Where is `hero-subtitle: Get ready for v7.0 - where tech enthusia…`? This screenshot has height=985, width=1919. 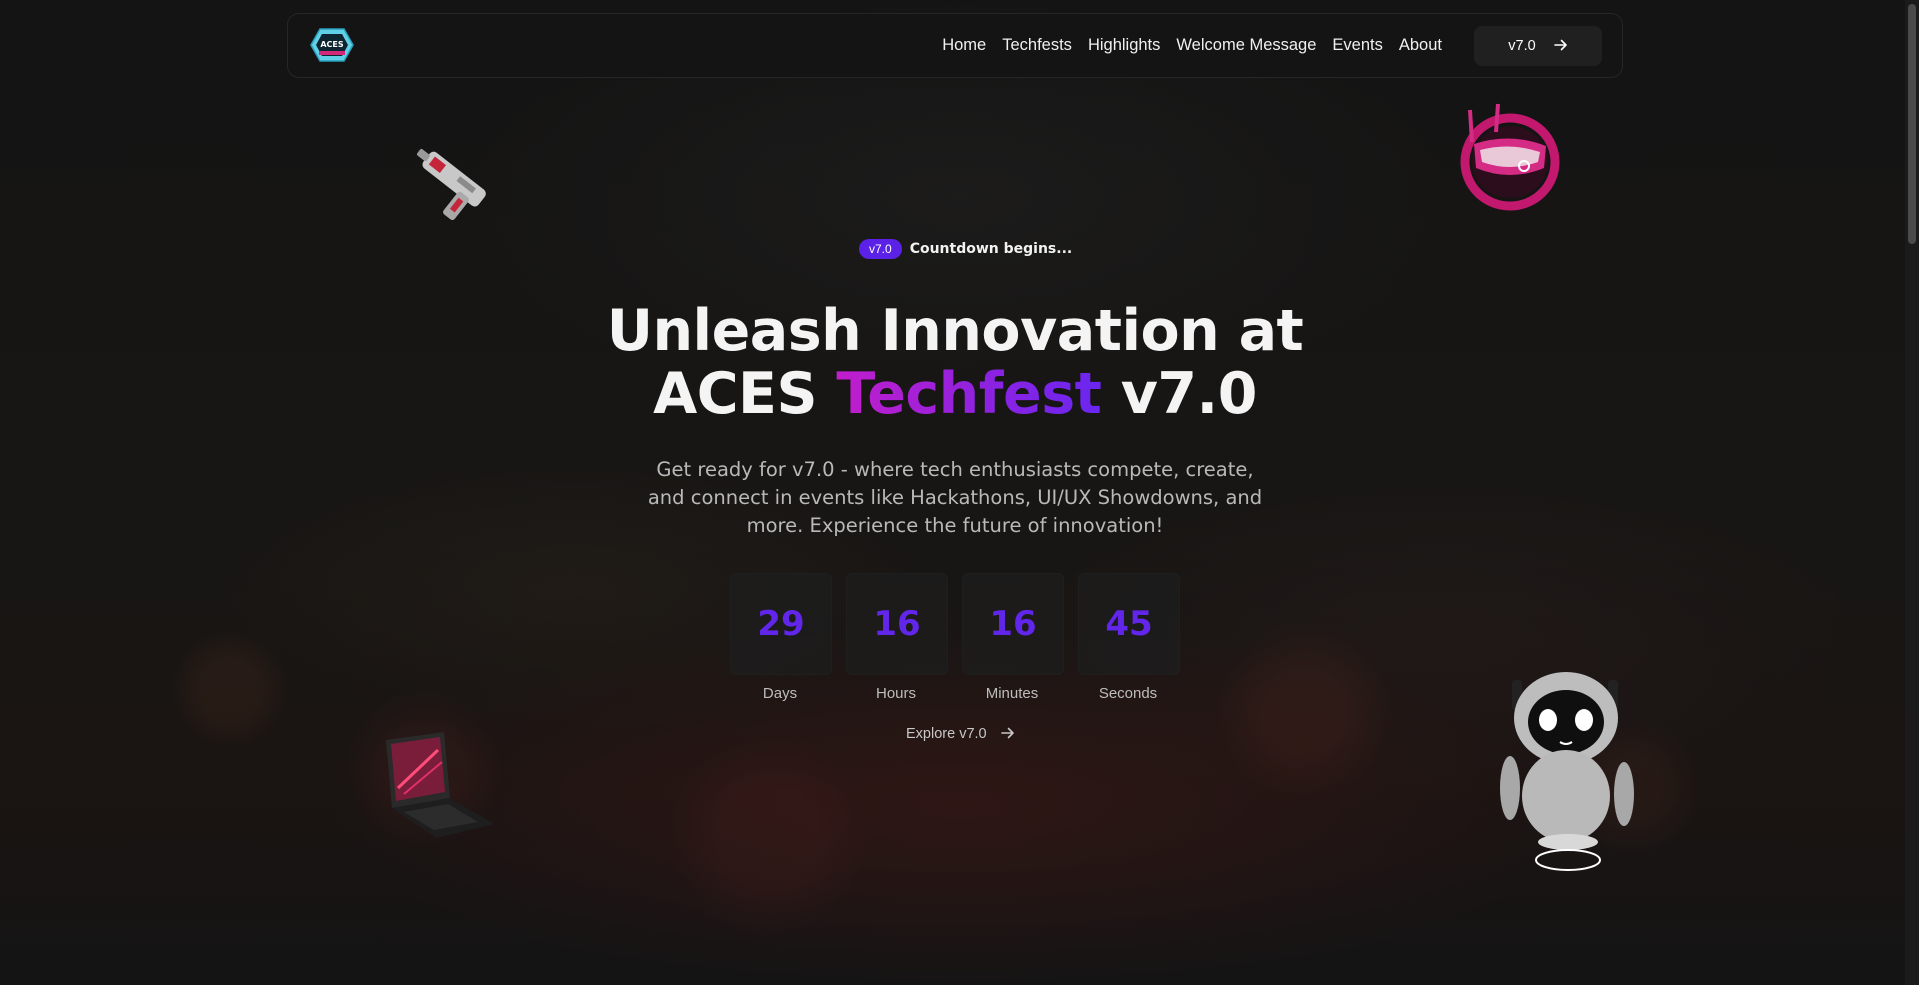 hero-subtitle: Get ready for v7.0 - where tech enthusia… is located at coordinates (955, 497).